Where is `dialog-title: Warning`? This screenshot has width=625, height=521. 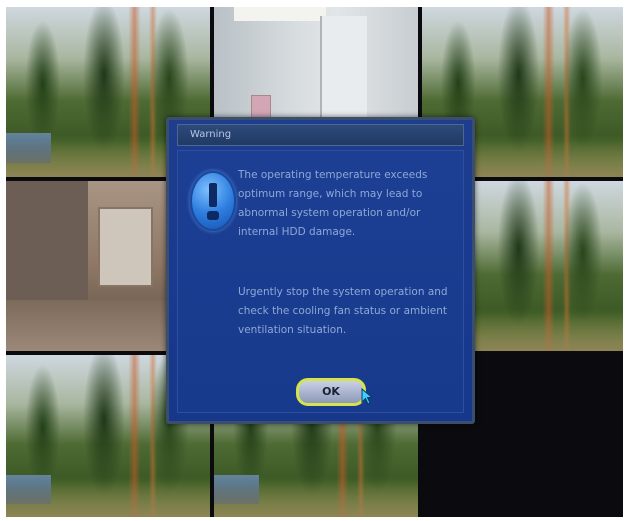
dialog-title: Warning is located at coordinates (320, 135).